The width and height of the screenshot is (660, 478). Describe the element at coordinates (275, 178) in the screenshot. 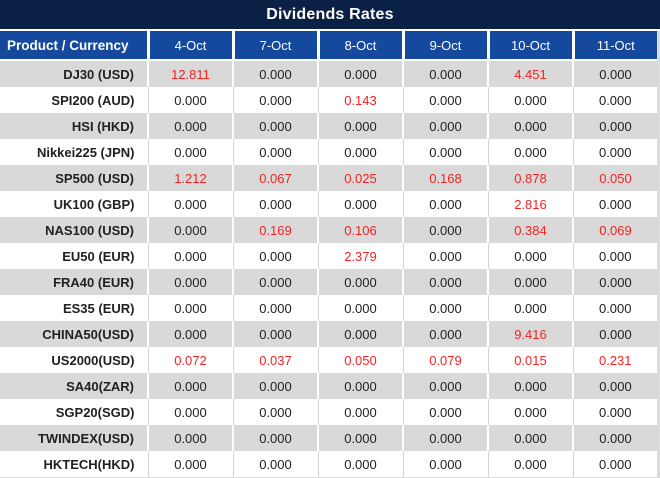

I see `dividend-value-cell: 0.067` at that location.